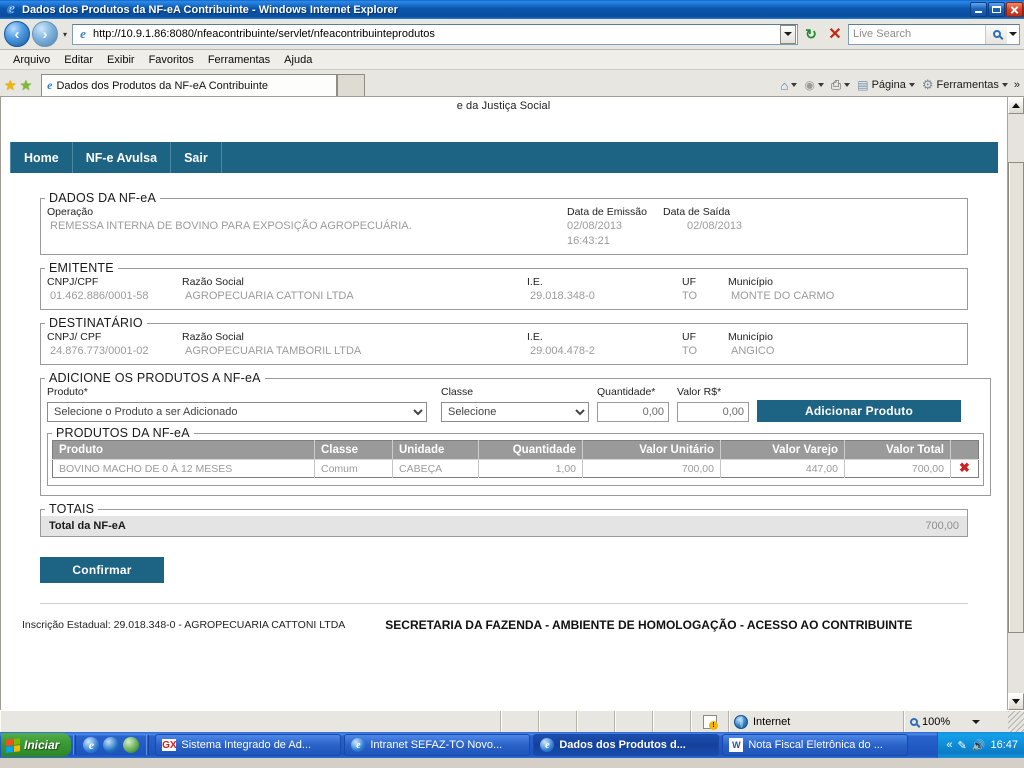  What do you see at coordinates (976, 721) in the screenshot?
I see `zoom-dropdown-icon` at bounding box center [976, 721].